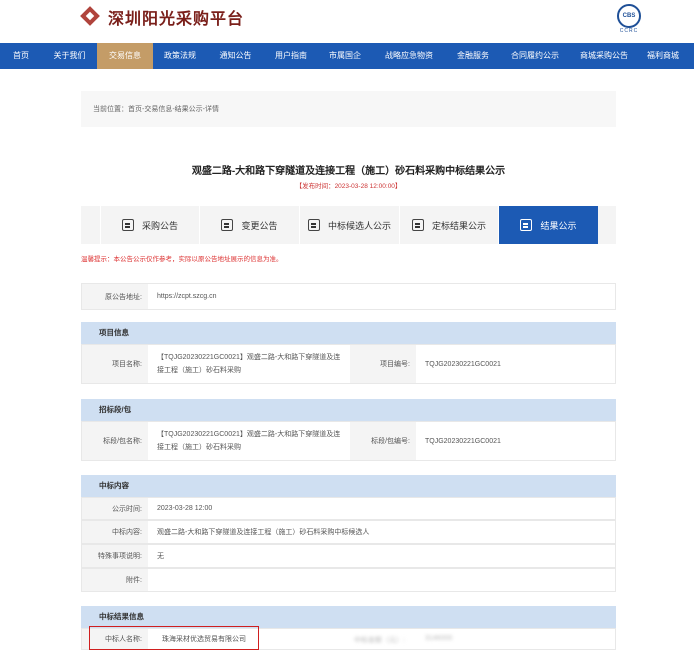  What do you see at coordinates (463, 364) in the screenshot?
I see `project-code-value: TQJG20230221GC0021` at bounding box center [463, 364].